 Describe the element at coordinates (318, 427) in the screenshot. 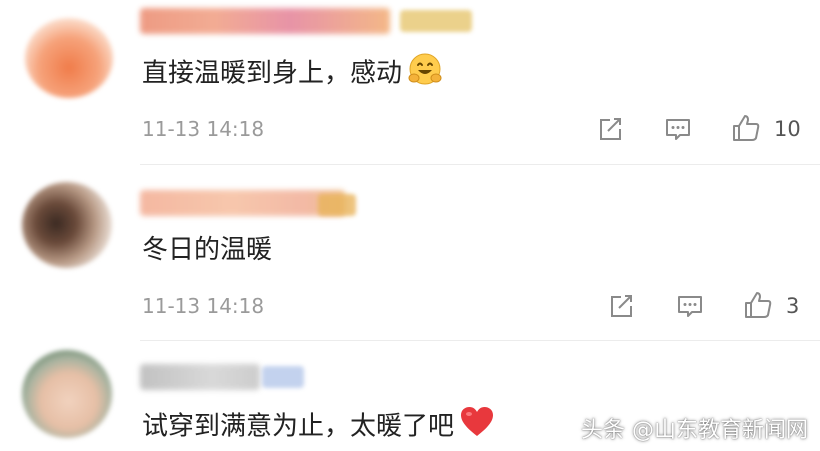

I see `comment-text: 试穿到满意为止，太暖了吧` at that location.